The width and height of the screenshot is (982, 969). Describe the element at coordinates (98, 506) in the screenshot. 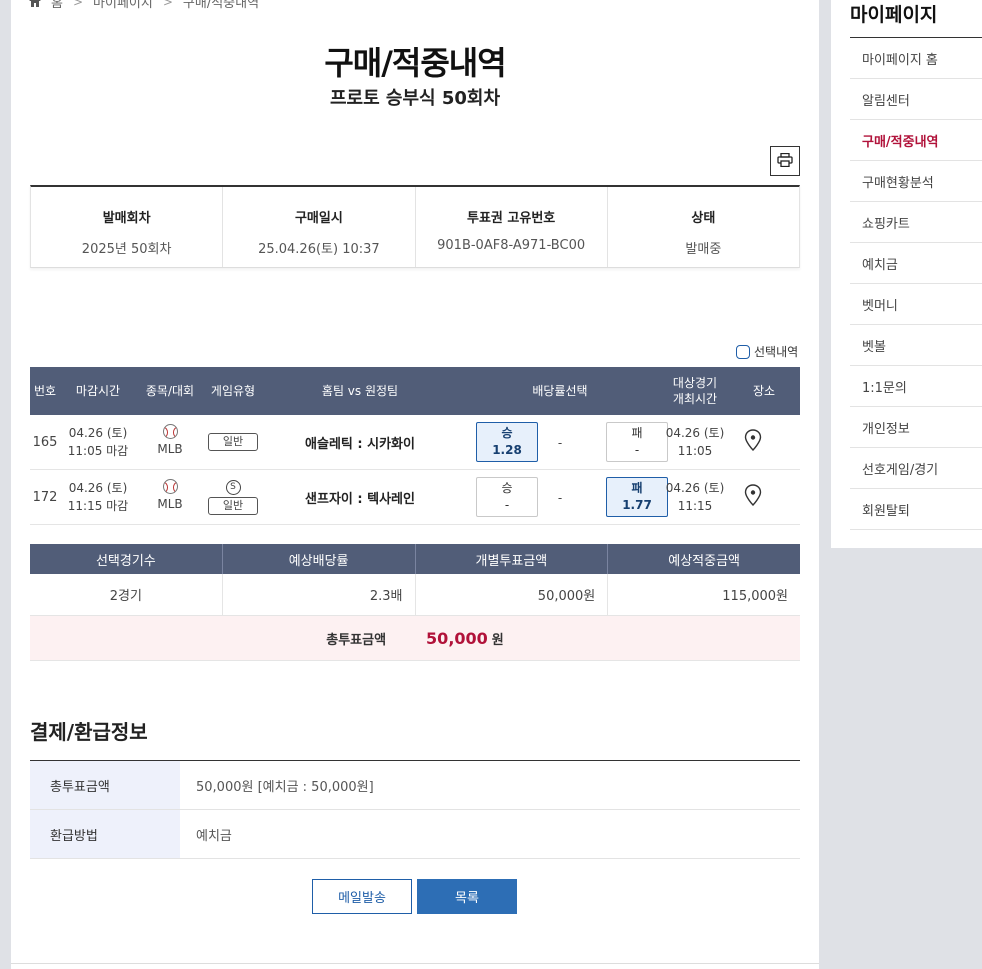

I see `game-close: 11:15 마감` at that location.